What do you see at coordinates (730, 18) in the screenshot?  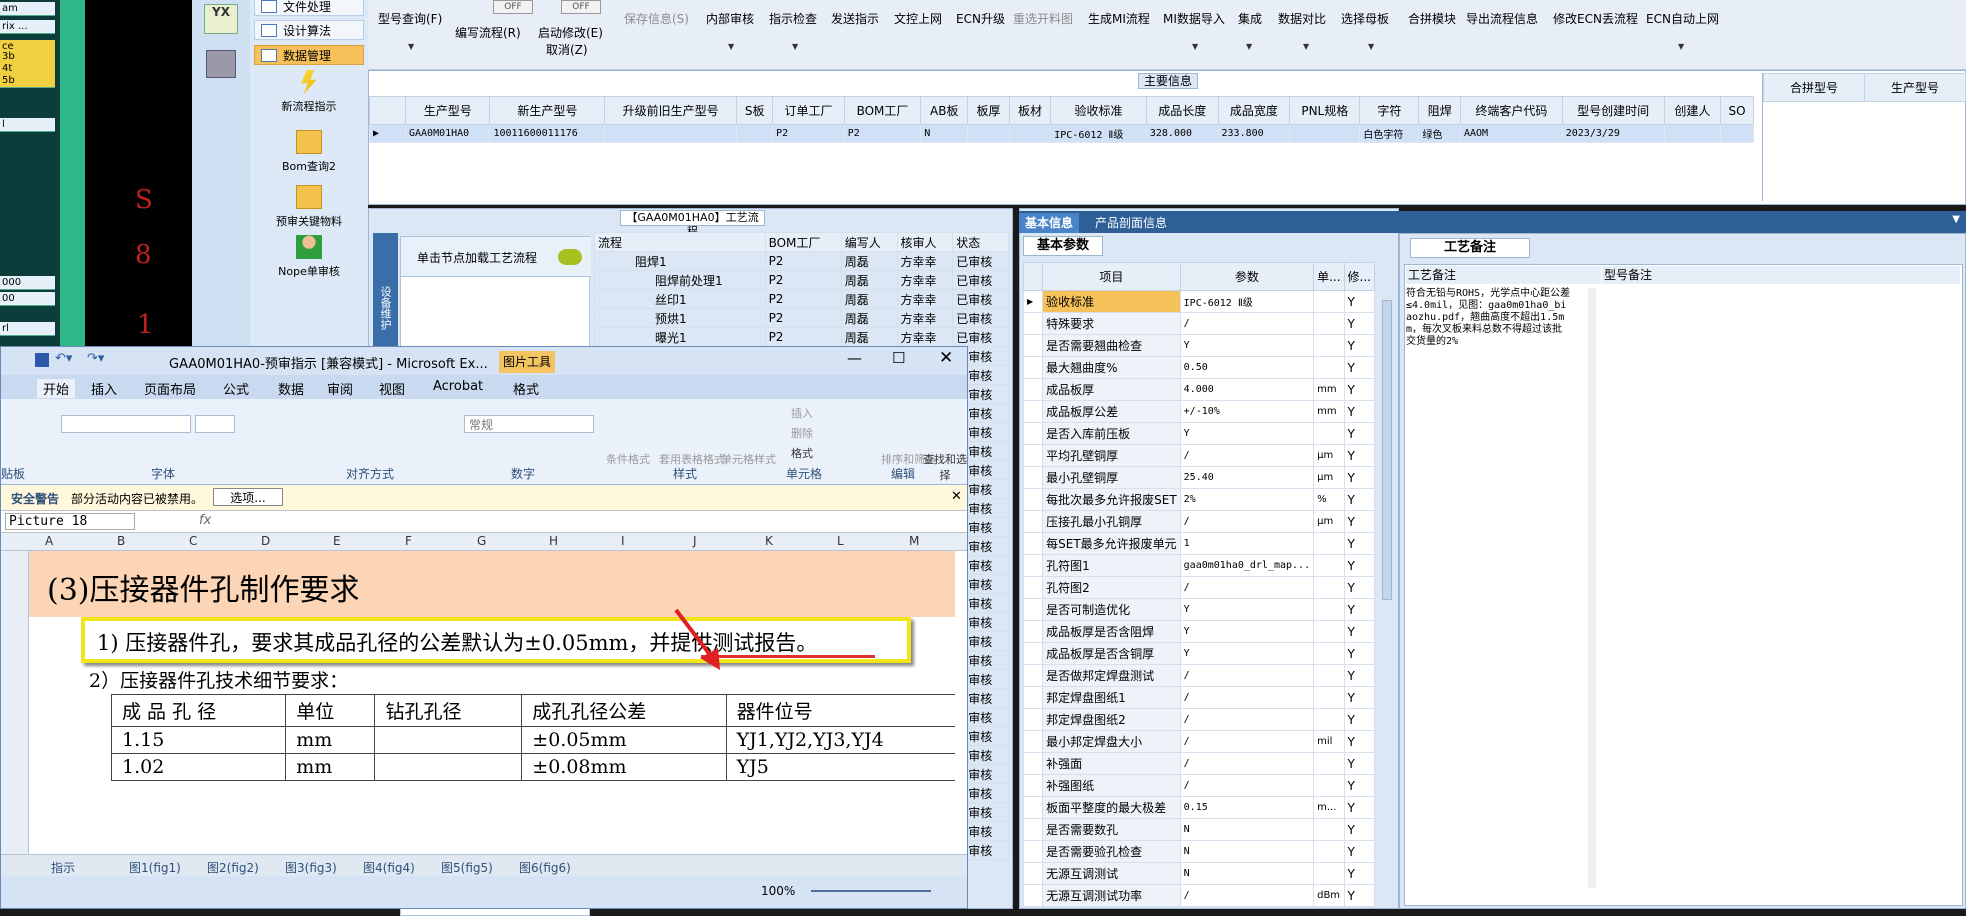 I see `toolbar-button: 内部审核` at bounding box center [730, 18].